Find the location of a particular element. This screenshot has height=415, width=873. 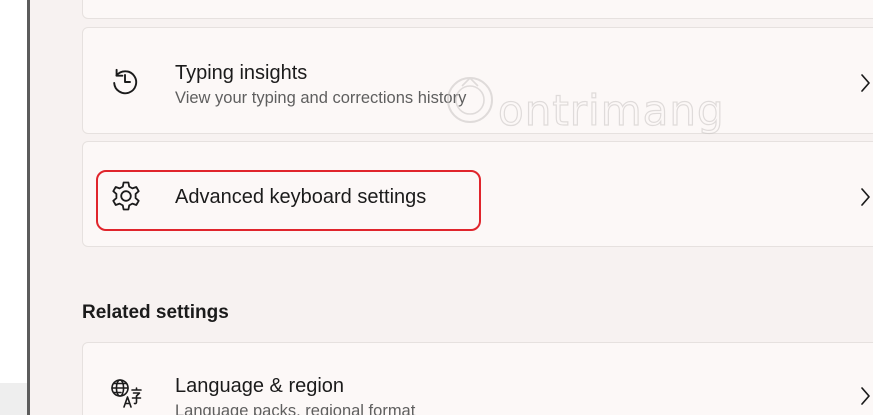

language-icon is located at coordinates (126, 394).